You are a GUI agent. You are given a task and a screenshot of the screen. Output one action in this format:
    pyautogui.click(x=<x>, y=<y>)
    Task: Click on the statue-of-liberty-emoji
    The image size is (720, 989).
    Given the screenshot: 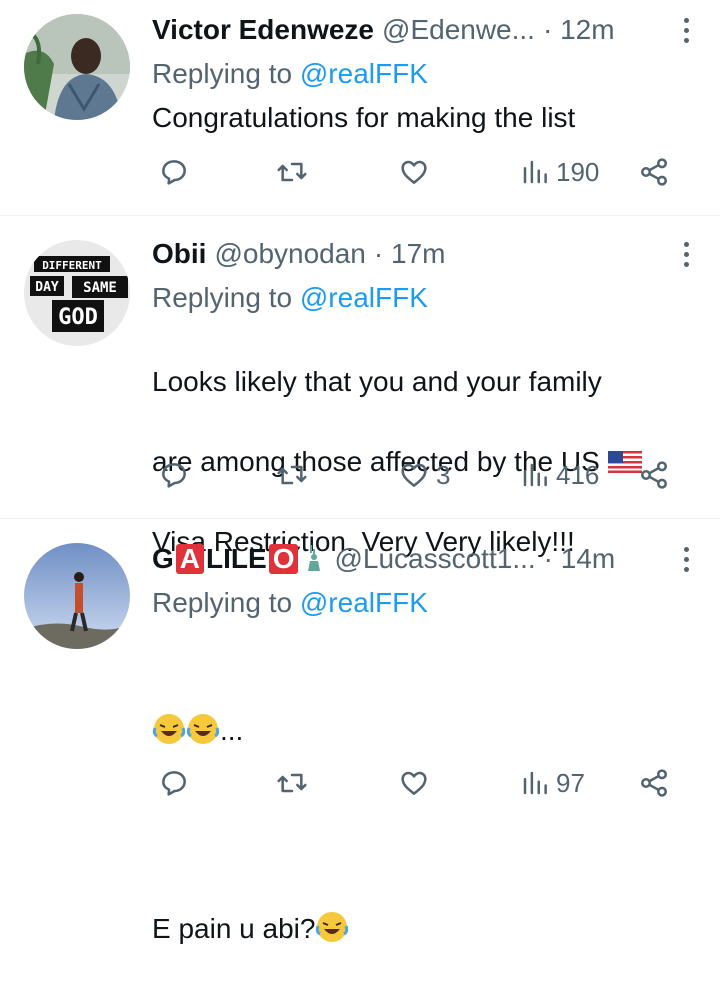 What is the action you would take?
    pyautogui.click(x=314, y=558)
    